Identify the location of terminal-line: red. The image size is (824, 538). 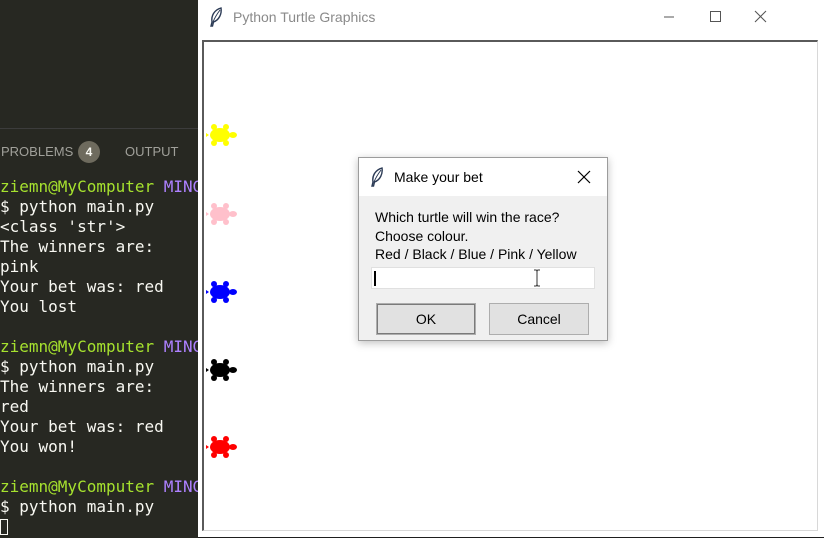
(14, 406).